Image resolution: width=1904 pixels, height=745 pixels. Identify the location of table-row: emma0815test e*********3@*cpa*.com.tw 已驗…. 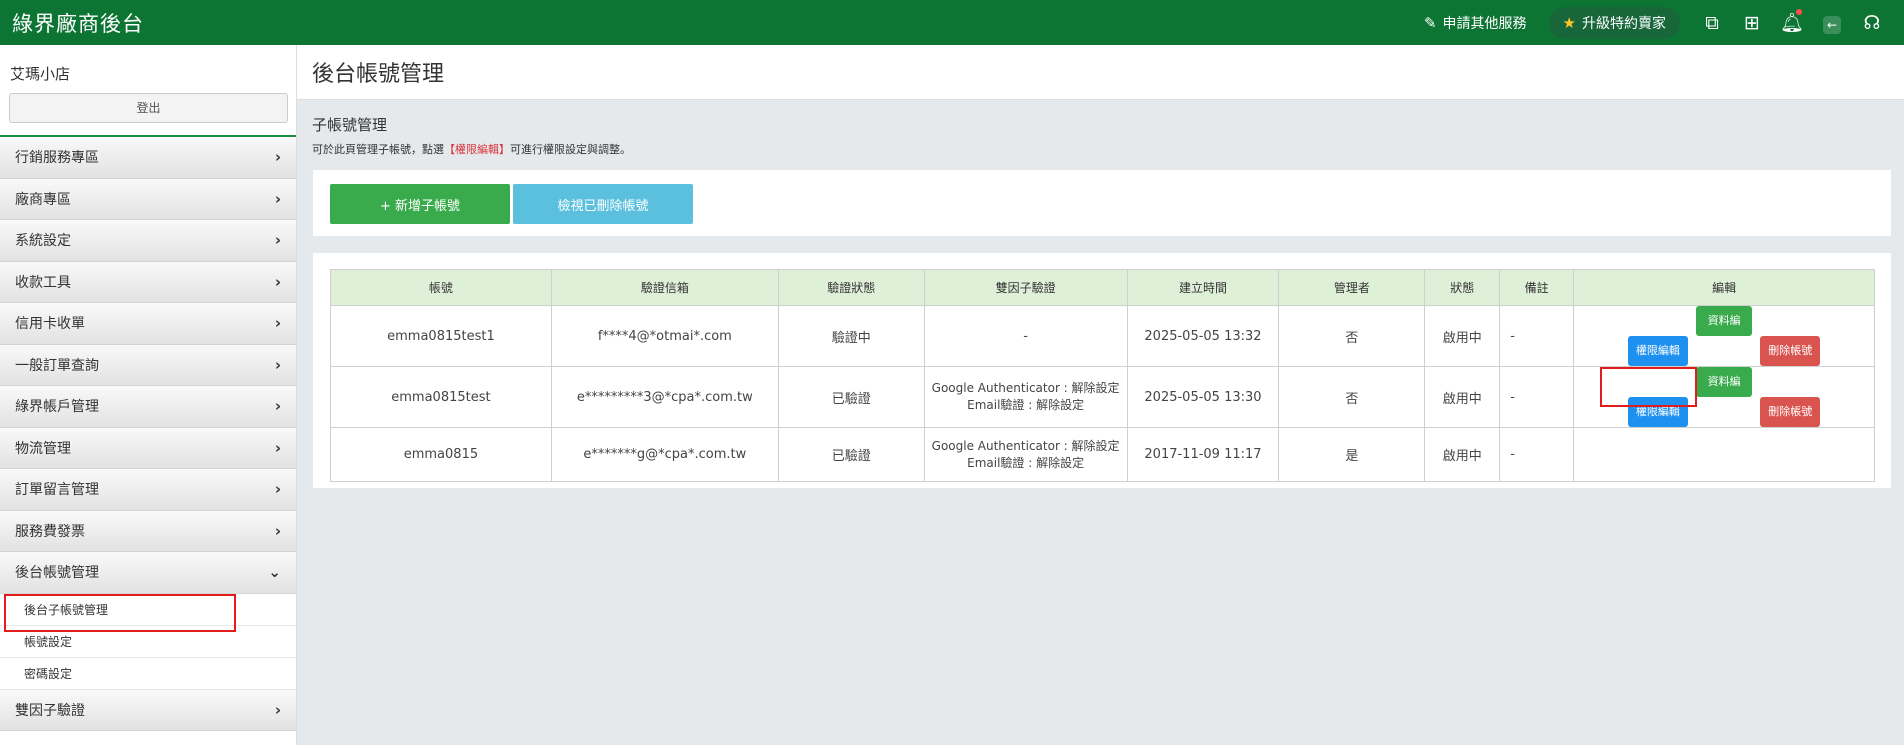
(1102, 397).